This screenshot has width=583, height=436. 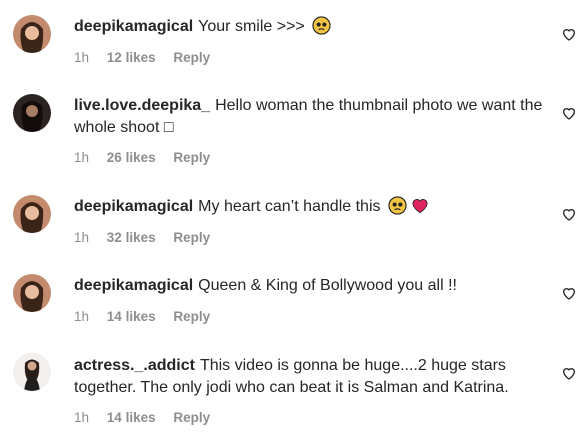 I want to click on comment-likes: 26 likes, so click(x=131, y=157).